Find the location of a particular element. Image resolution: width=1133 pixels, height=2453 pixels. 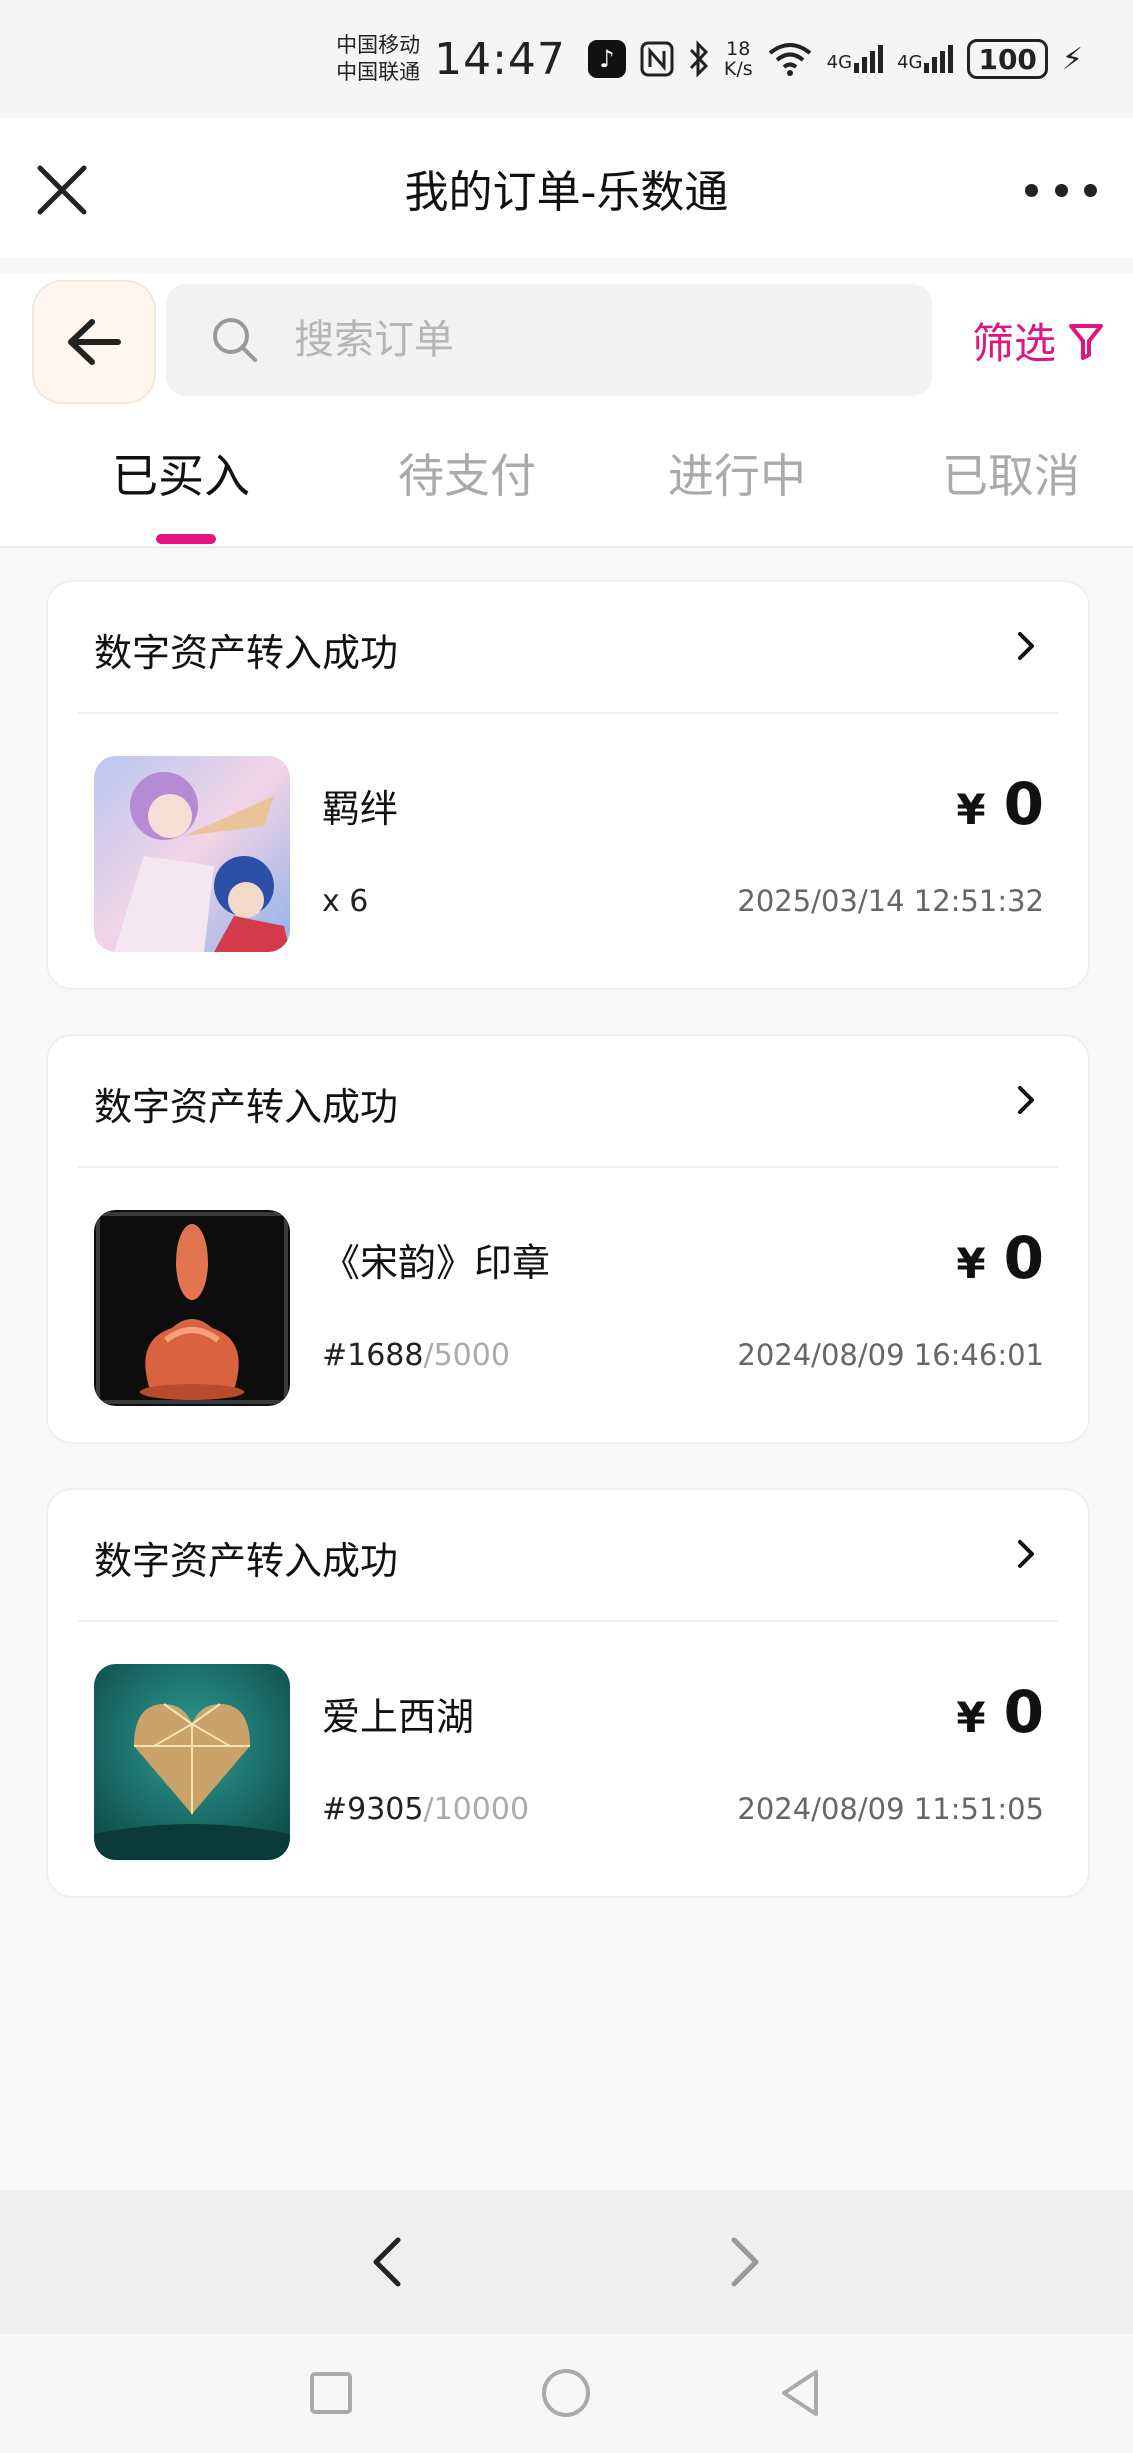

close-icon is located at coordinates (62, 190).